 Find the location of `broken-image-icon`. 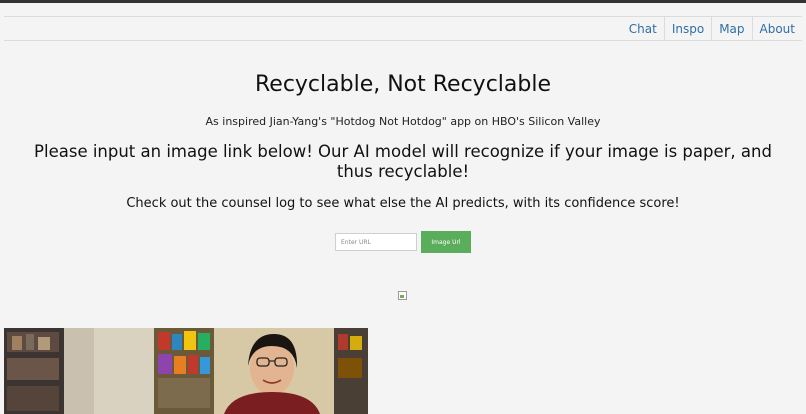

broken-image-icon is located at coordinates (402, 295).